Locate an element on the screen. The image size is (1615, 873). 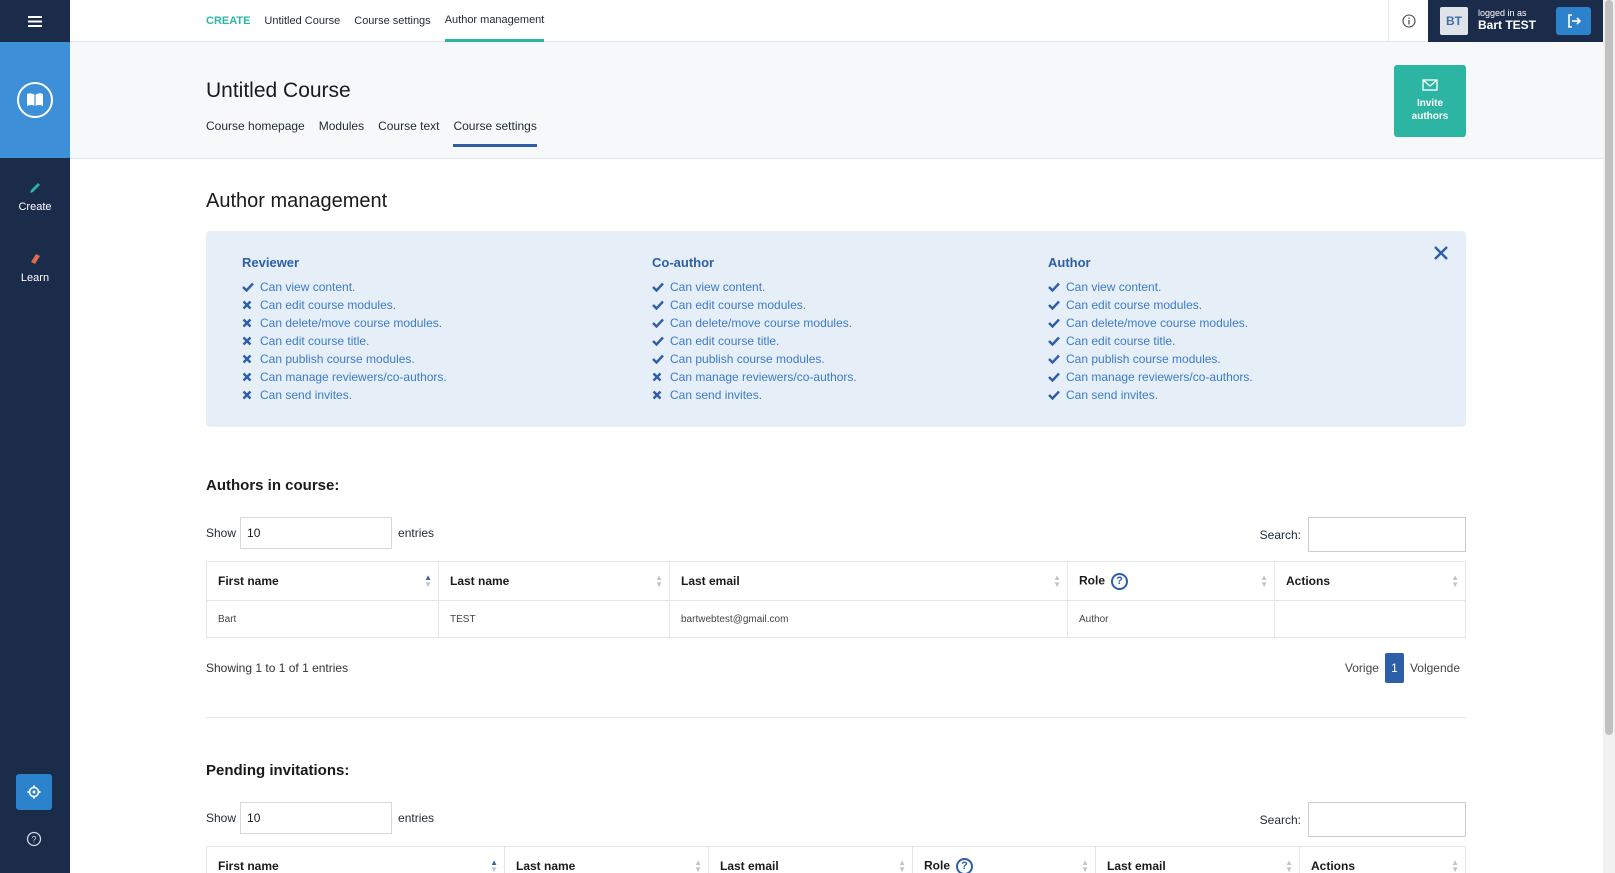
pending-title: Pending invitations: is located at coordinates (278, 770).